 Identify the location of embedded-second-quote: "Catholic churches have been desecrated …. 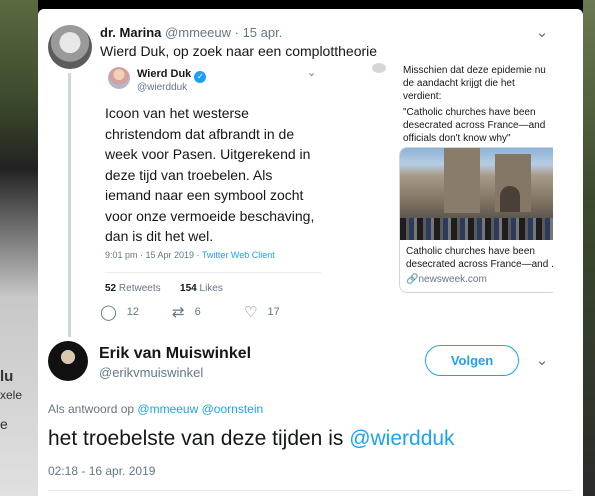
(474, 125).